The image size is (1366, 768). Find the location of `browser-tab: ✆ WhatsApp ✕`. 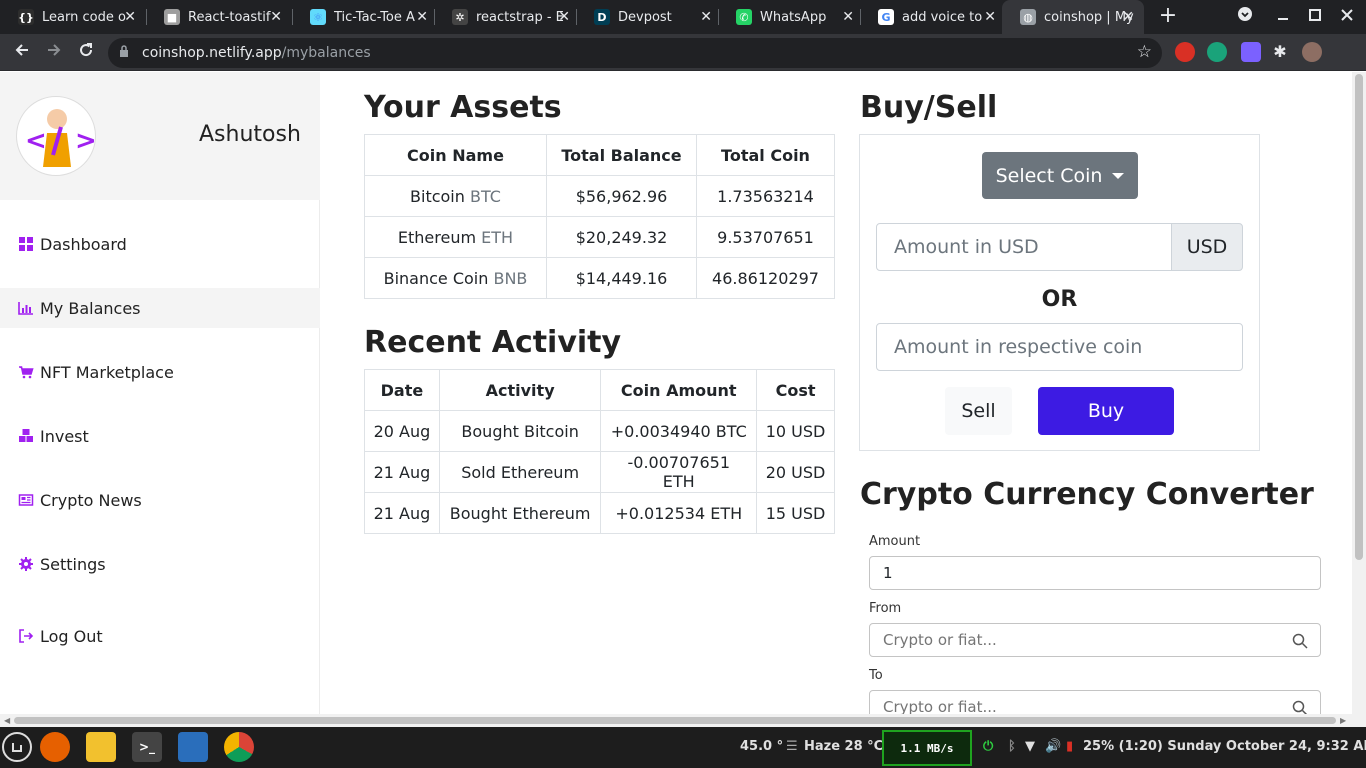

browser-tab: ✆ WhatsApp ✕ is located at coordinates (791, 17).